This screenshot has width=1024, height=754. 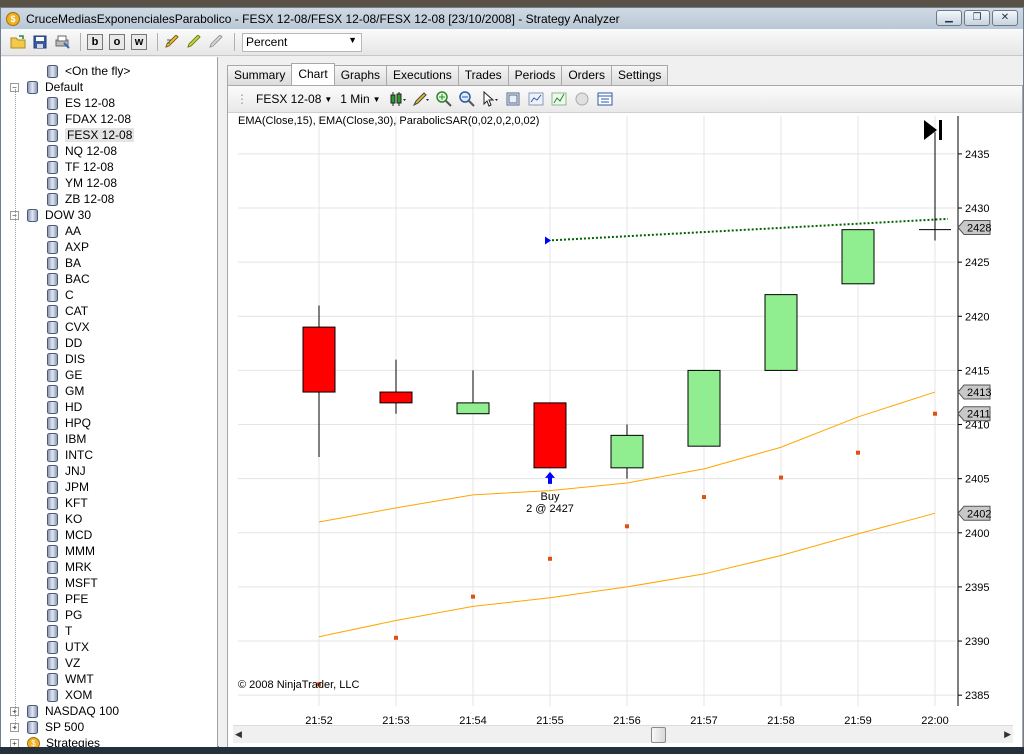 I want to click on print-icon, so click(x=62, y=42).